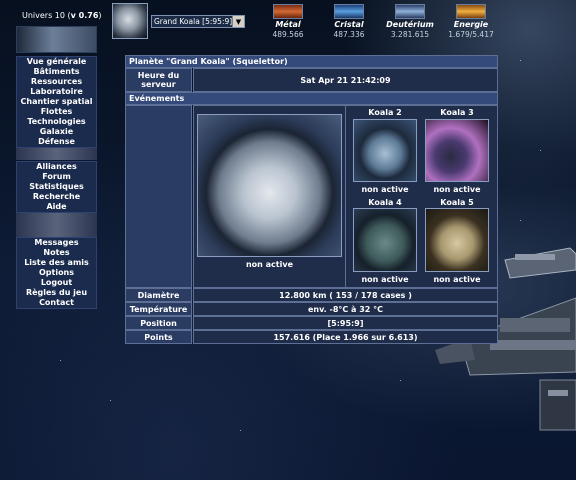 This screenshot has height=480, width=576. What do you see at coordinates (56, 72) in the screenshot?
I see `menu-item-buildings: Bâtiments` at bounding box center [56, 72].